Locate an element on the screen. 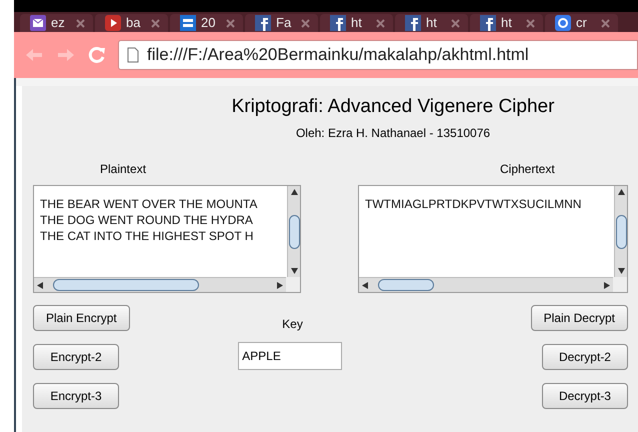 Image resolution: width=638 pixels, height=432 pixels. browser-tab: cr is located at coordinates (581, 23).